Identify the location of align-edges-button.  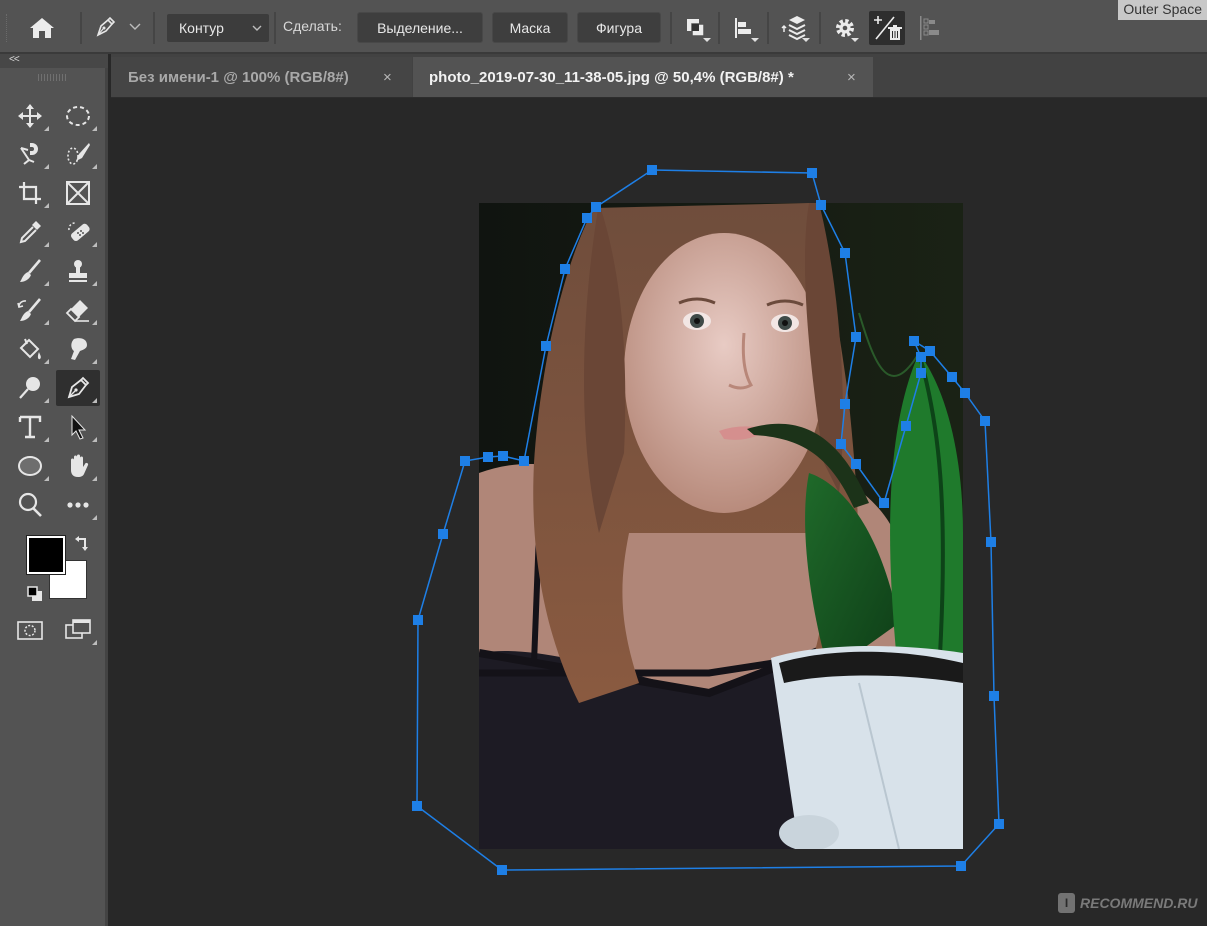
(930, 28).